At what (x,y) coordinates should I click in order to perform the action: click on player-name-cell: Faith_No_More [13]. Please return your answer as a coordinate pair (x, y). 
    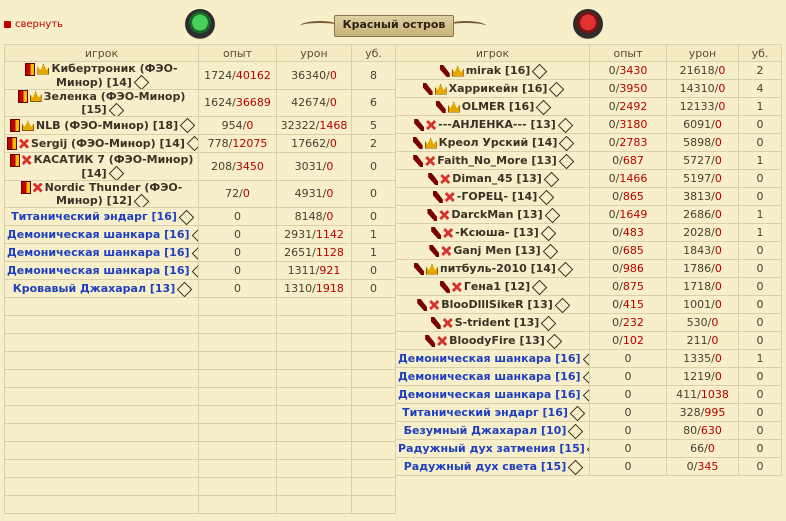
    Looking at the image, I should click on (492, 160).